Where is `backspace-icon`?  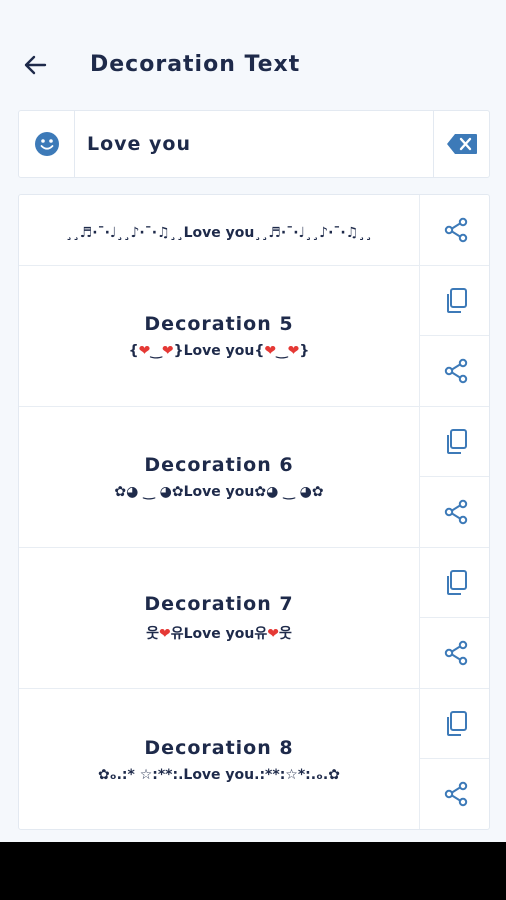 backspace-icon is located at coordinates (461, 144).